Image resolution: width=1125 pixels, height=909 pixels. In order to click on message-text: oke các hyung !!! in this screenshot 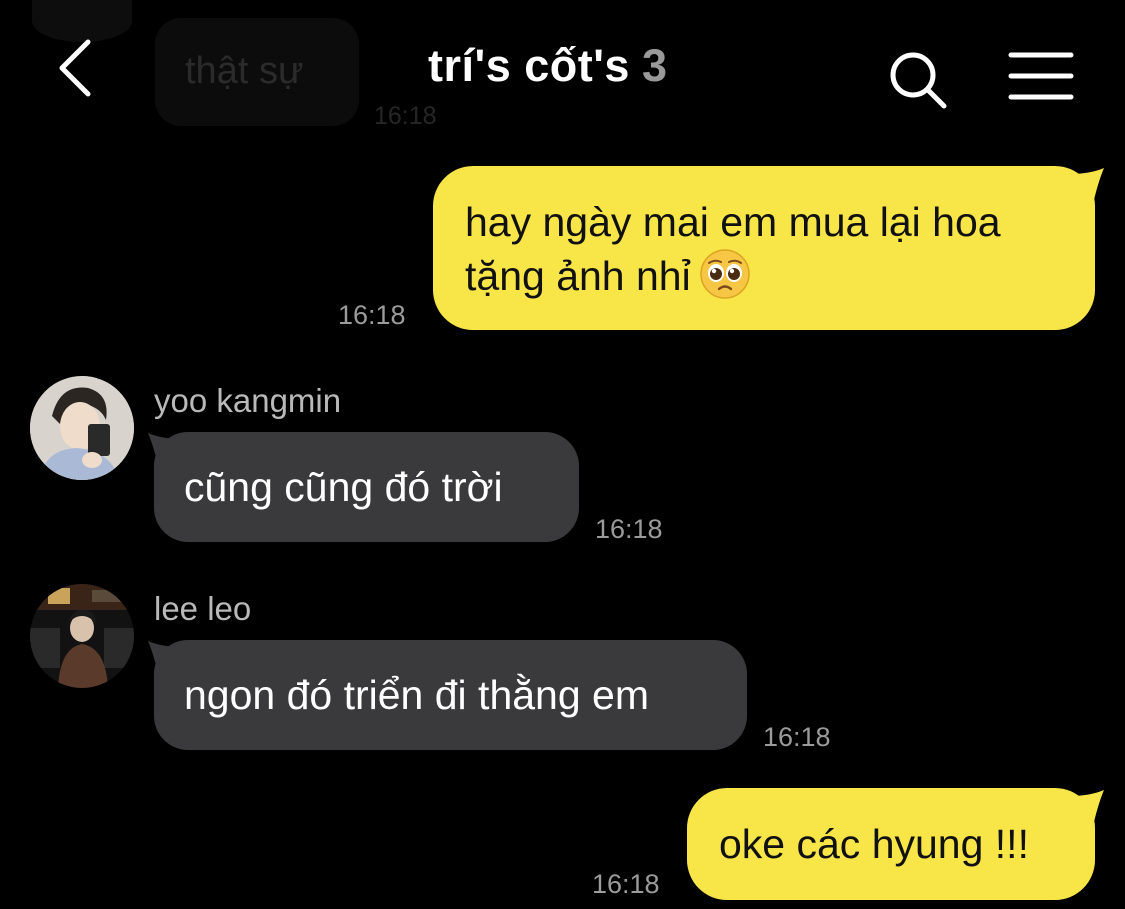, I will do `click(874, 844)`.